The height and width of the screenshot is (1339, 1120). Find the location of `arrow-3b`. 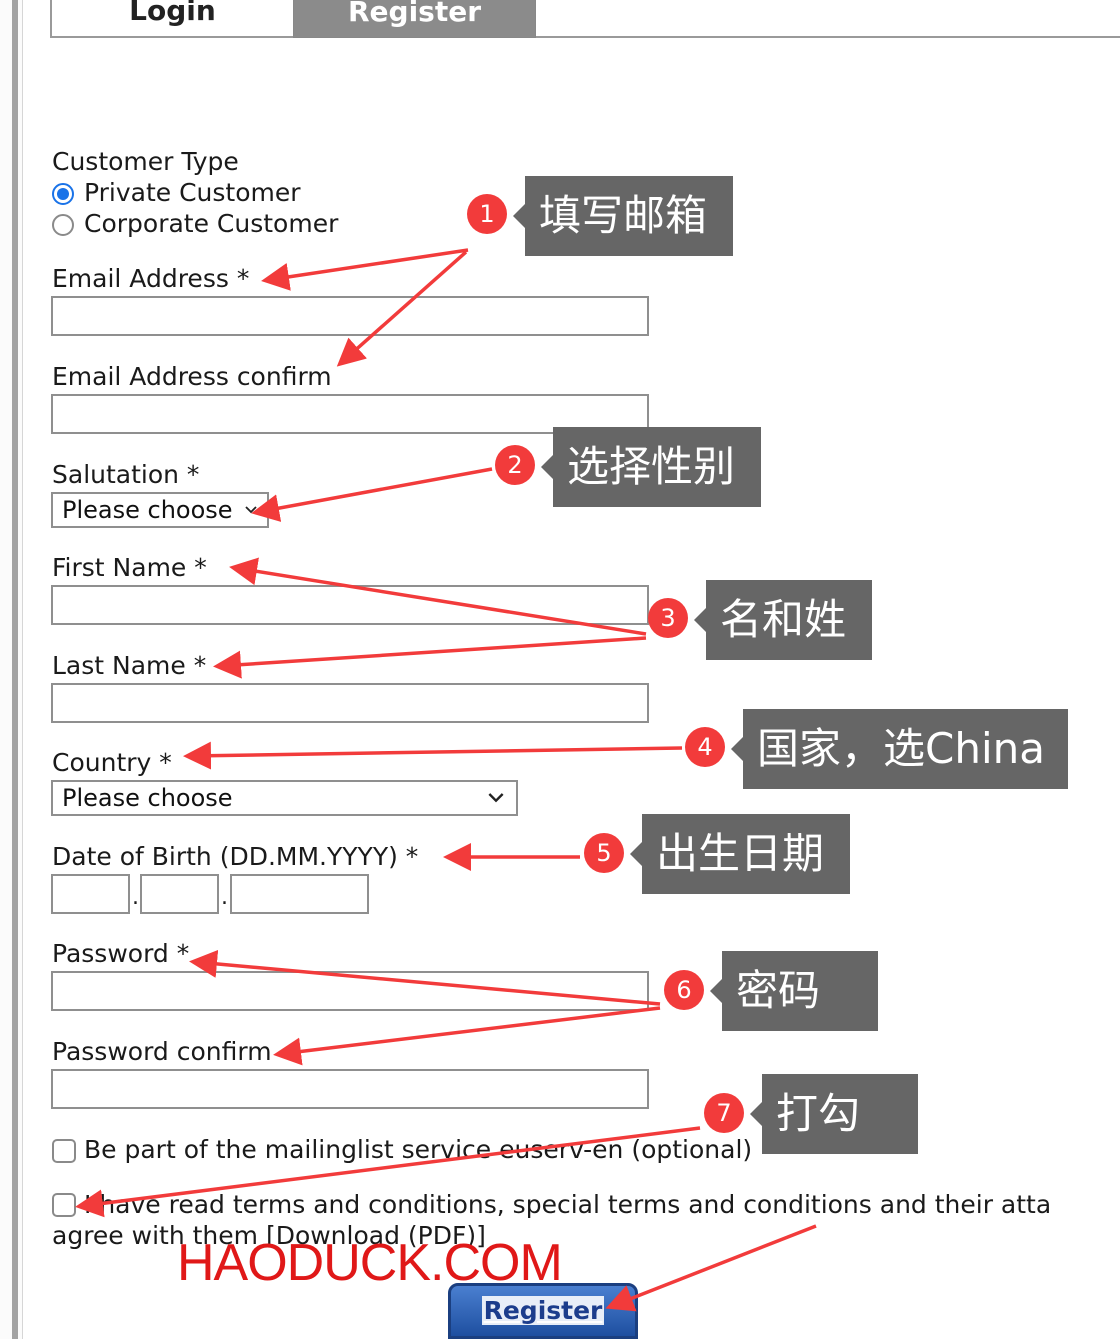

arrow-3b is located at coordinates (430, 657).